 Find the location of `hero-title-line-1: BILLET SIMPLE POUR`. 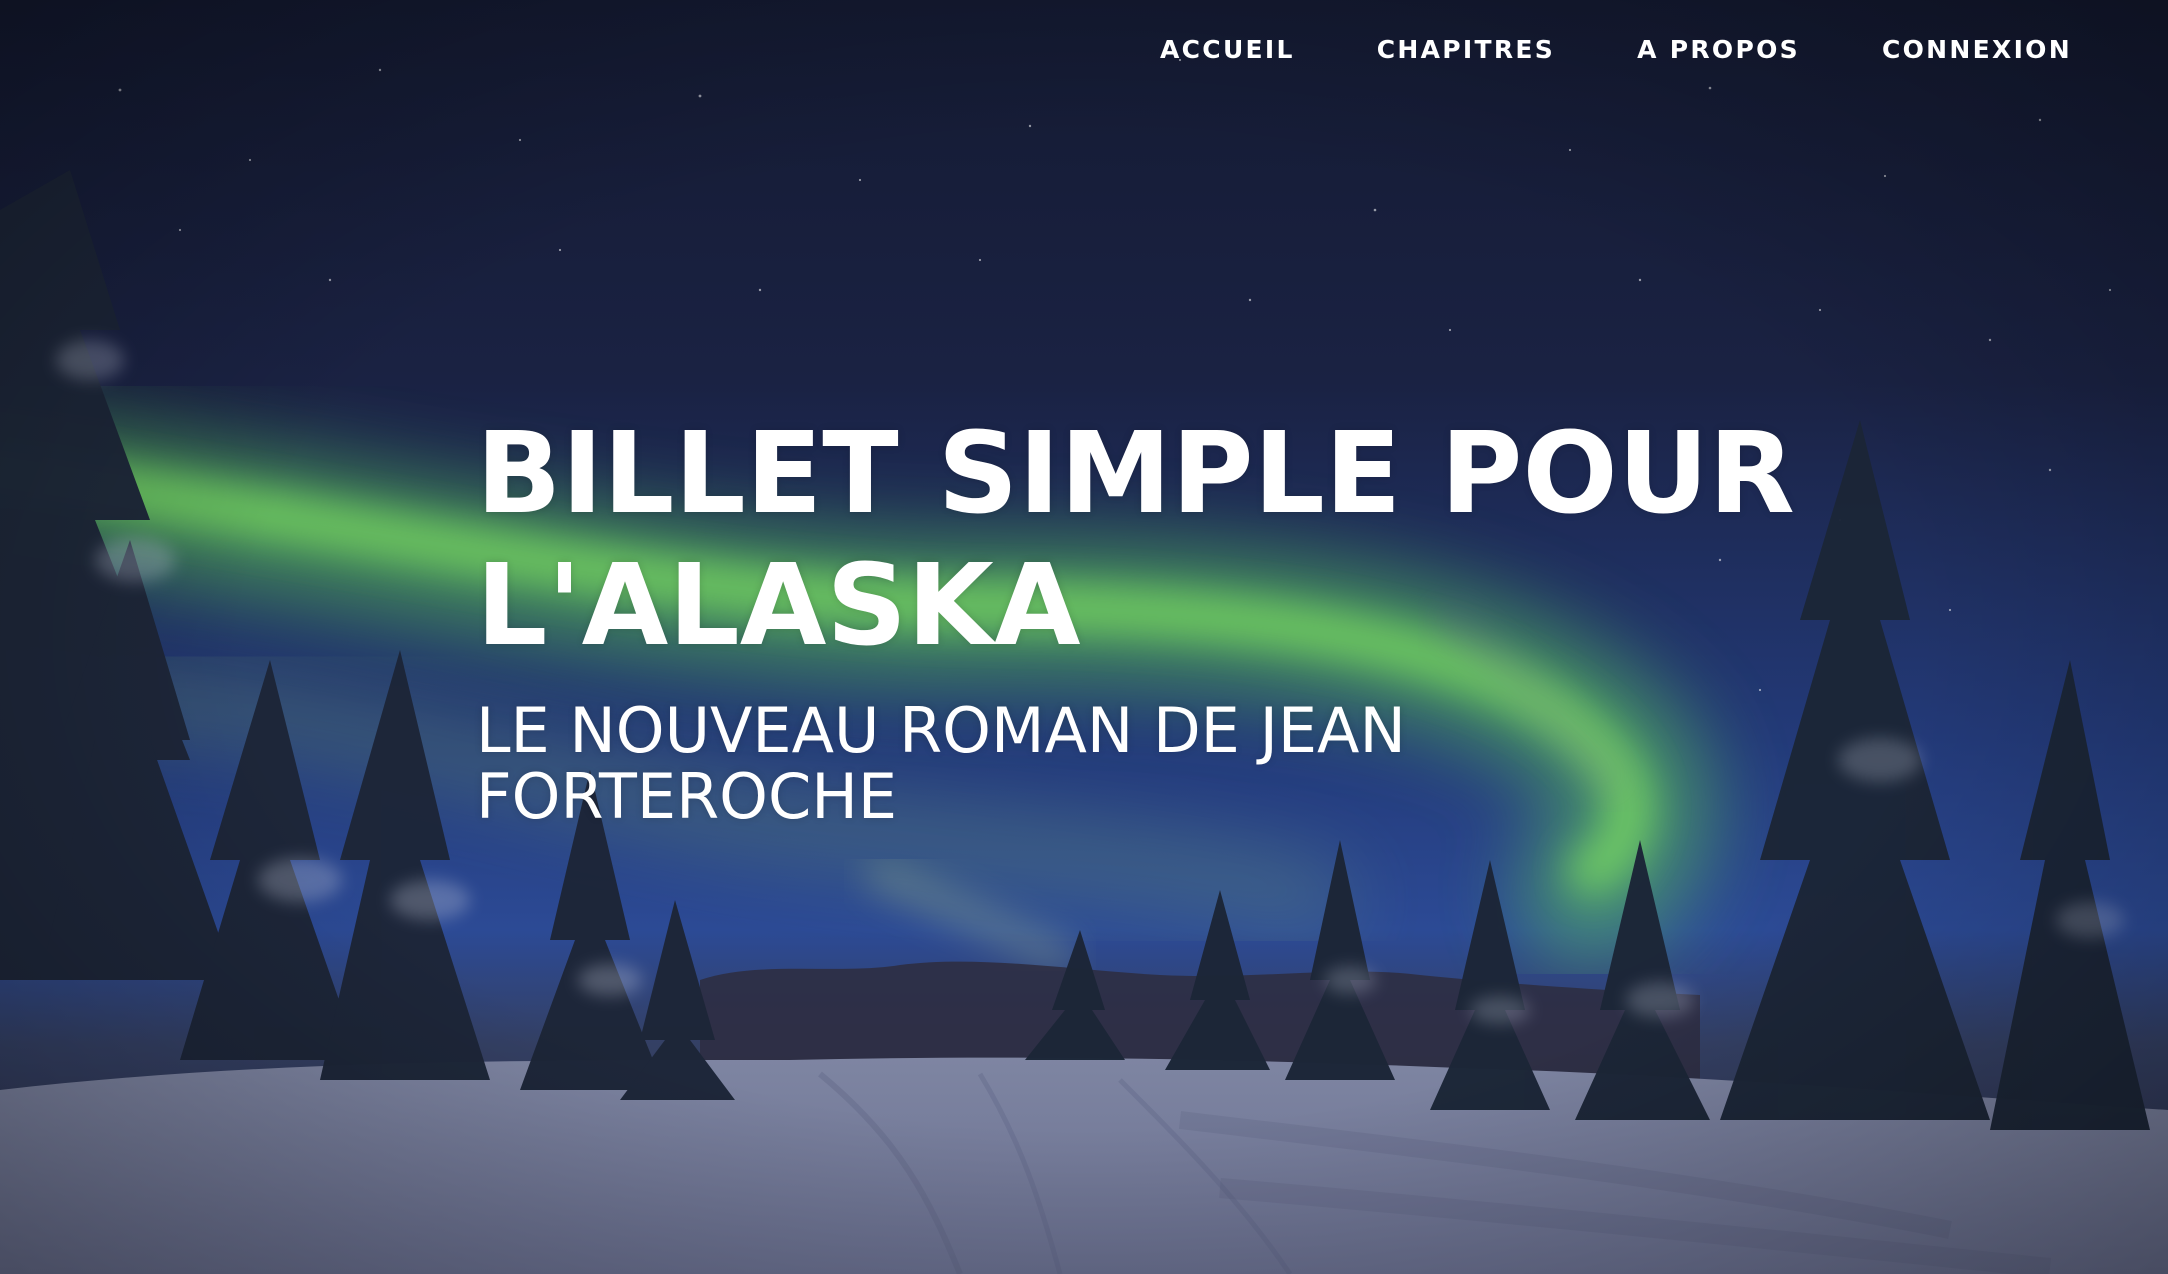

hero-title-line-1: BILLET SIMPLE POUR is located at coordinates (1135, 474).